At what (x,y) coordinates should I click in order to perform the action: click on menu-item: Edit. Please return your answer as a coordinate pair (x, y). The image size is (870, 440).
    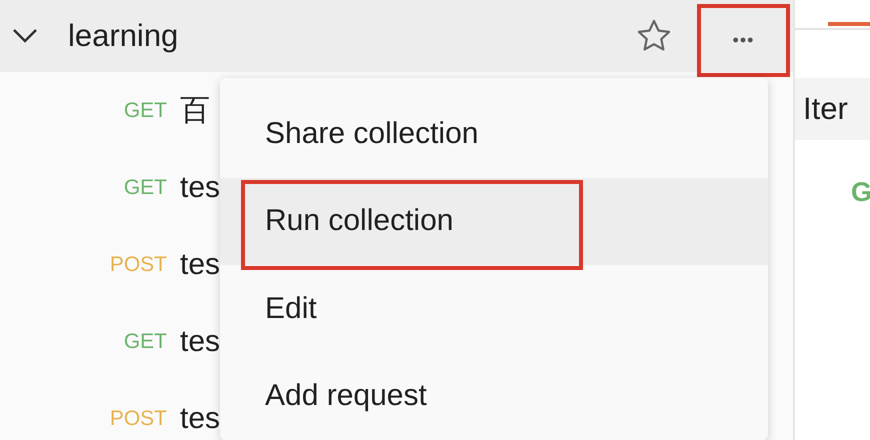
    Looking at the image, I should click on (494, 308).